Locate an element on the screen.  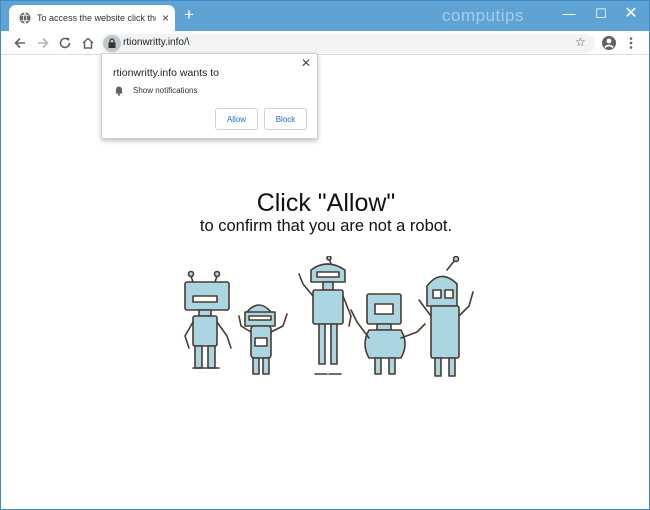
globe-icon is located at coordinates (25, 18).